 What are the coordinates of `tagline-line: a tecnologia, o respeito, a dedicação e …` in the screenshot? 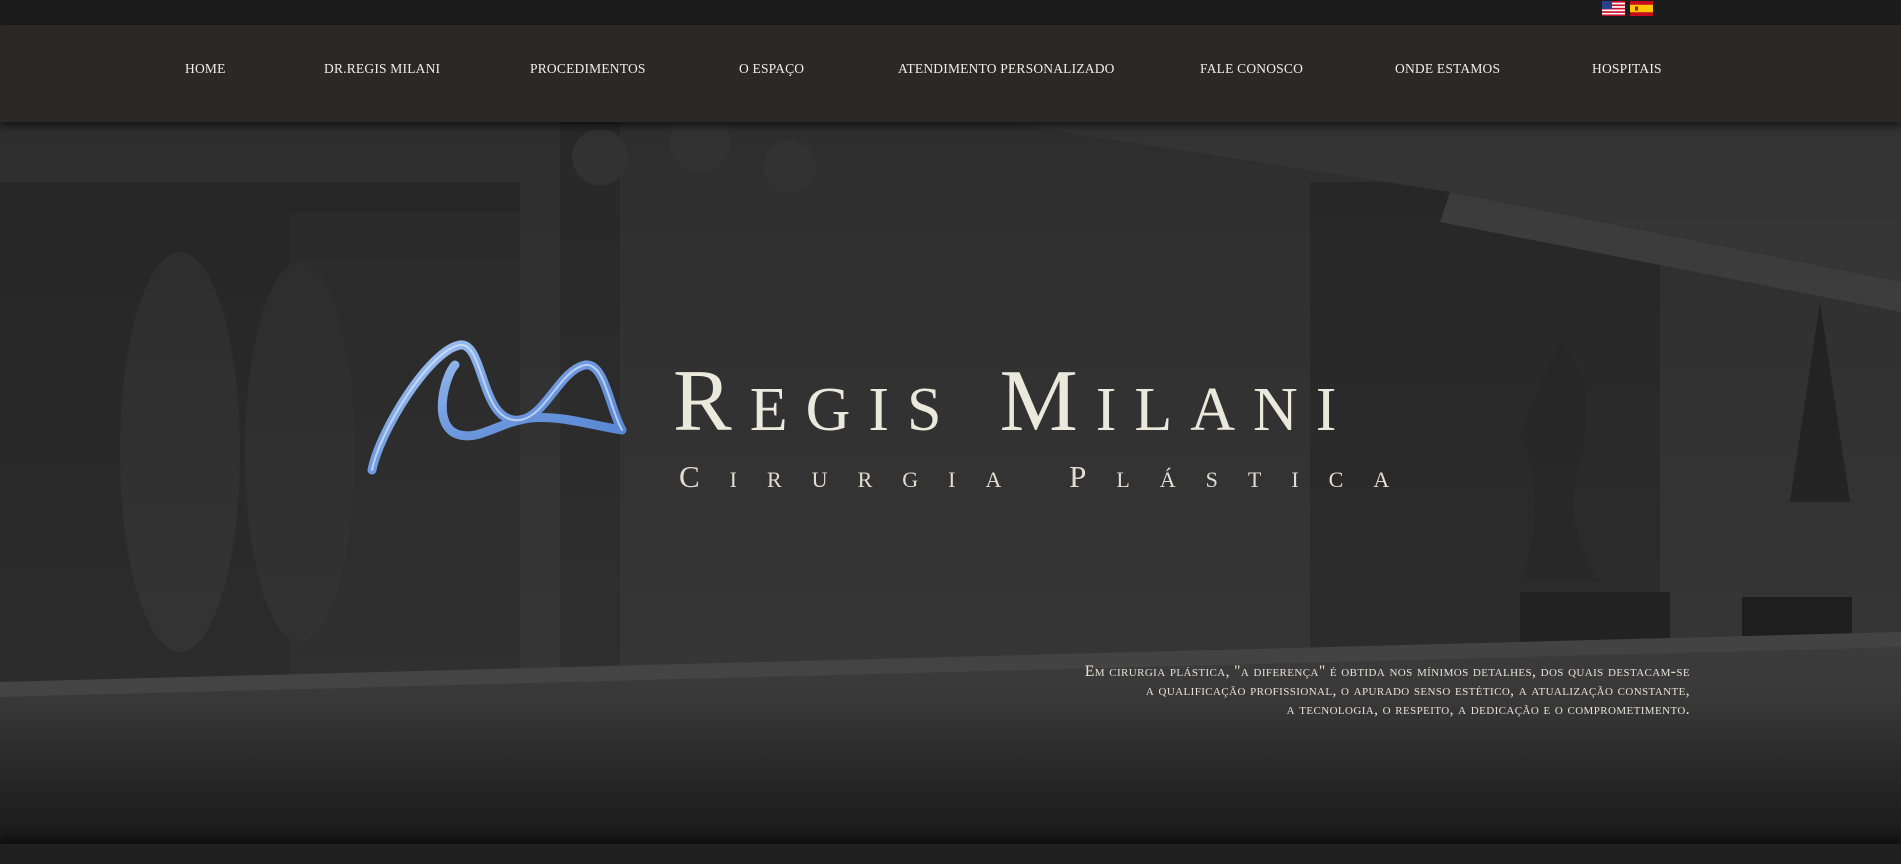 It's located at (1488, 709).